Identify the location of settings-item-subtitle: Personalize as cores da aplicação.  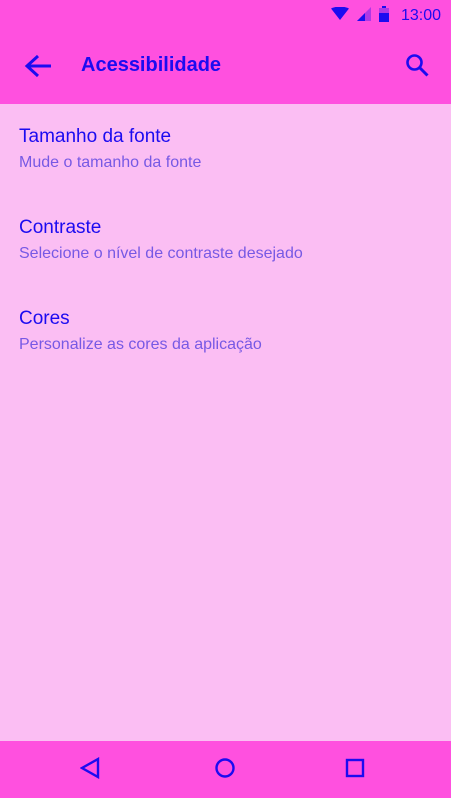
(140, 344).